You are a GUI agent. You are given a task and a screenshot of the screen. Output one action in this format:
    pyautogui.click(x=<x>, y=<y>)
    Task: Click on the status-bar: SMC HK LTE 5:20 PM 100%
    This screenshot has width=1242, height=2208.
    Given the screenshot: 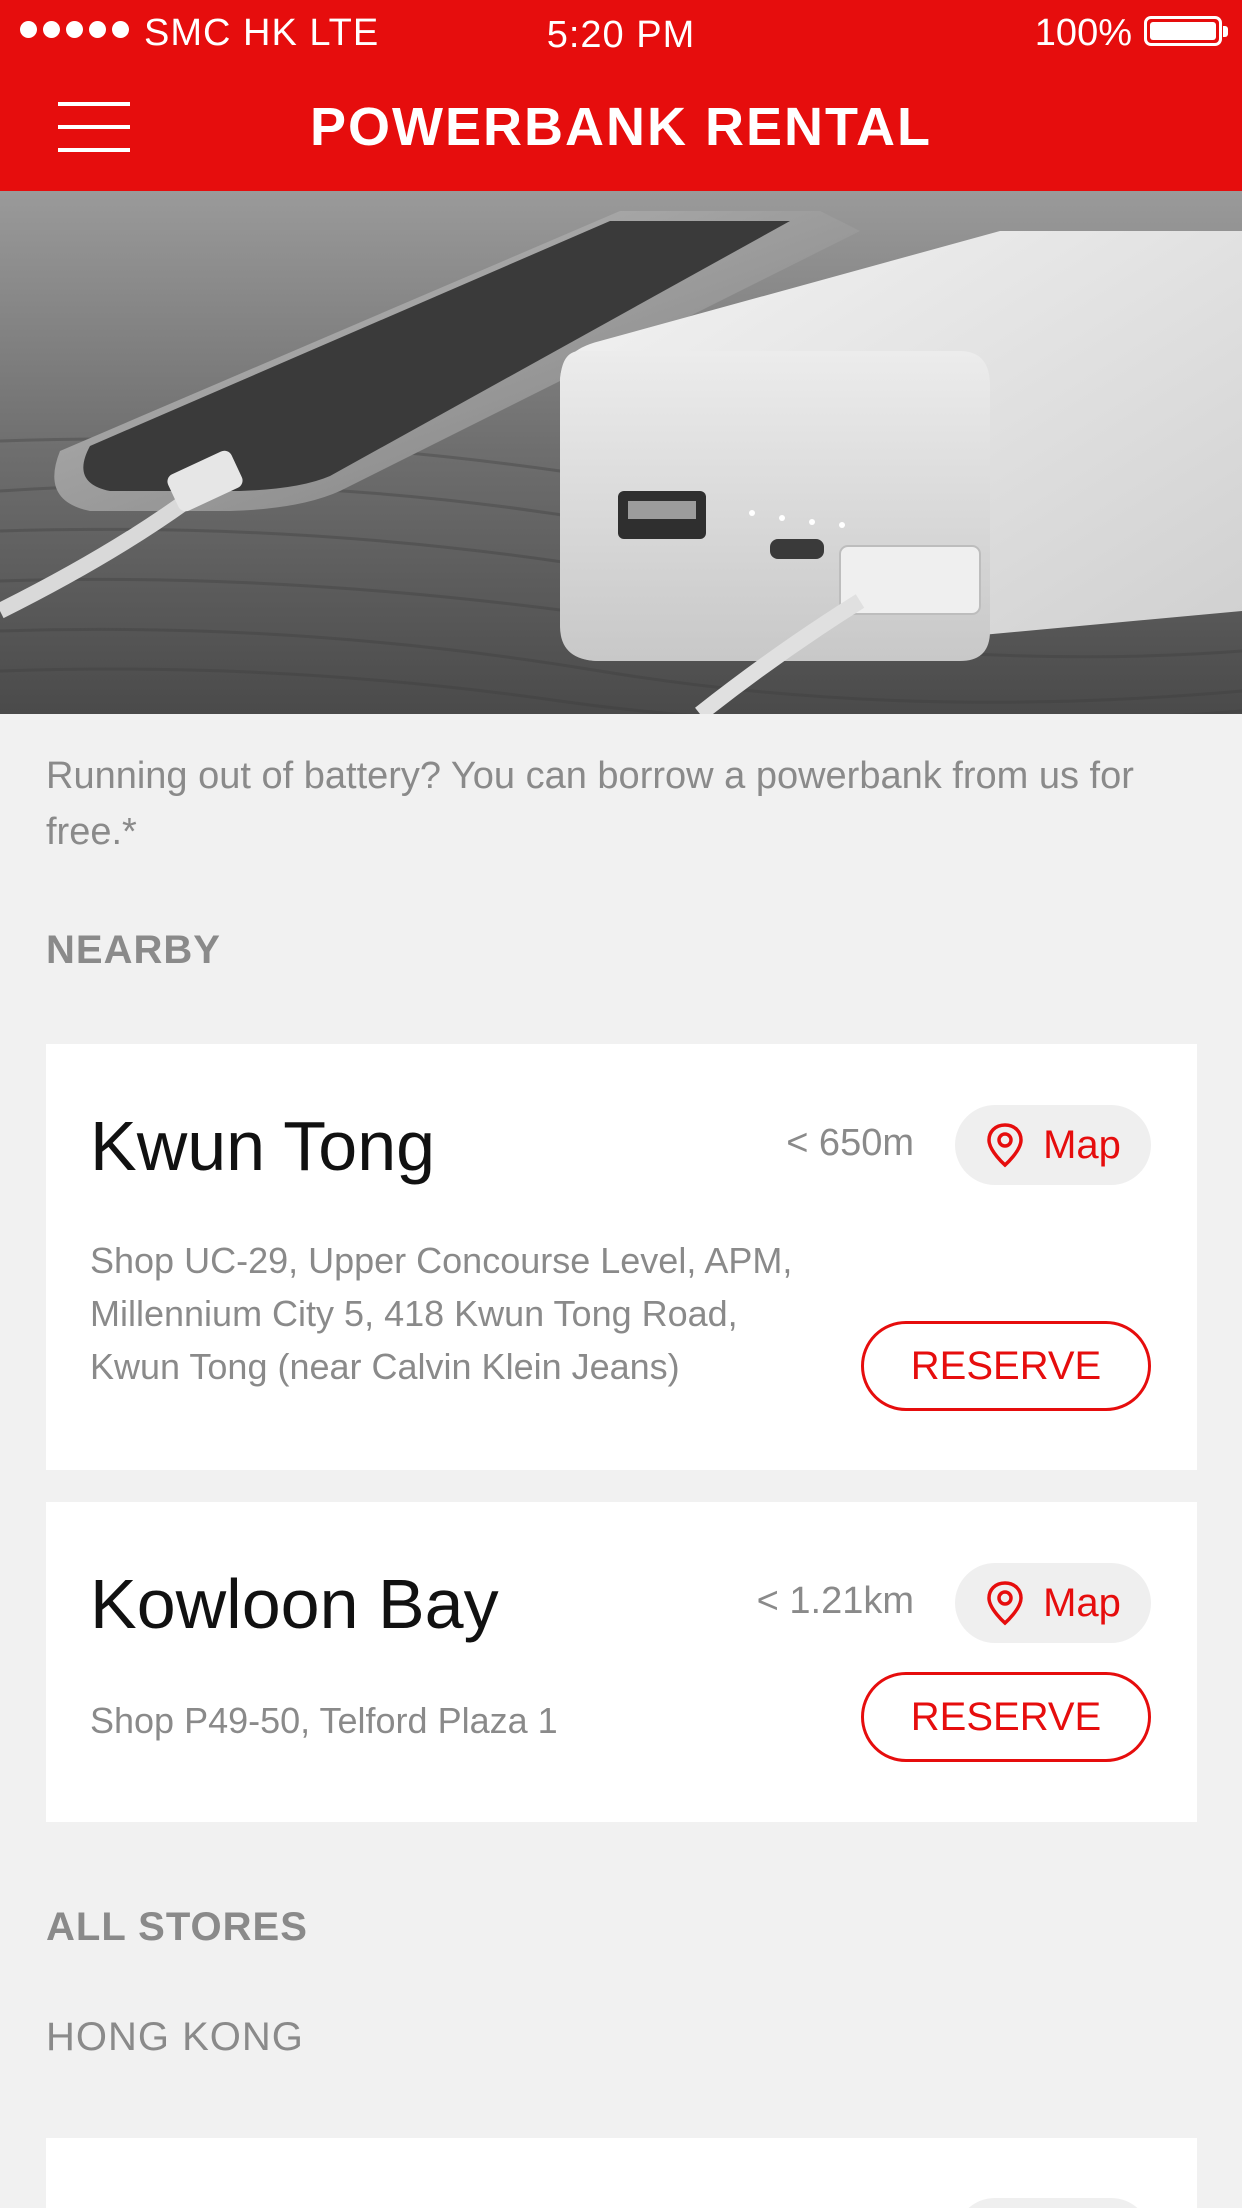 What is the action you would take?
    pyautogui.click(x=621, y=35)
    